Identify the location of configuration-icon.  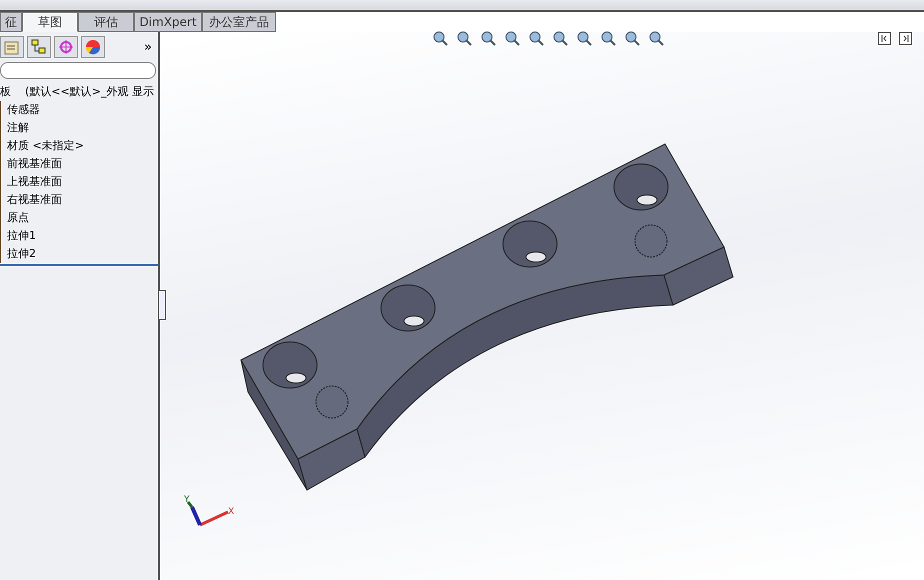
(39, 47).